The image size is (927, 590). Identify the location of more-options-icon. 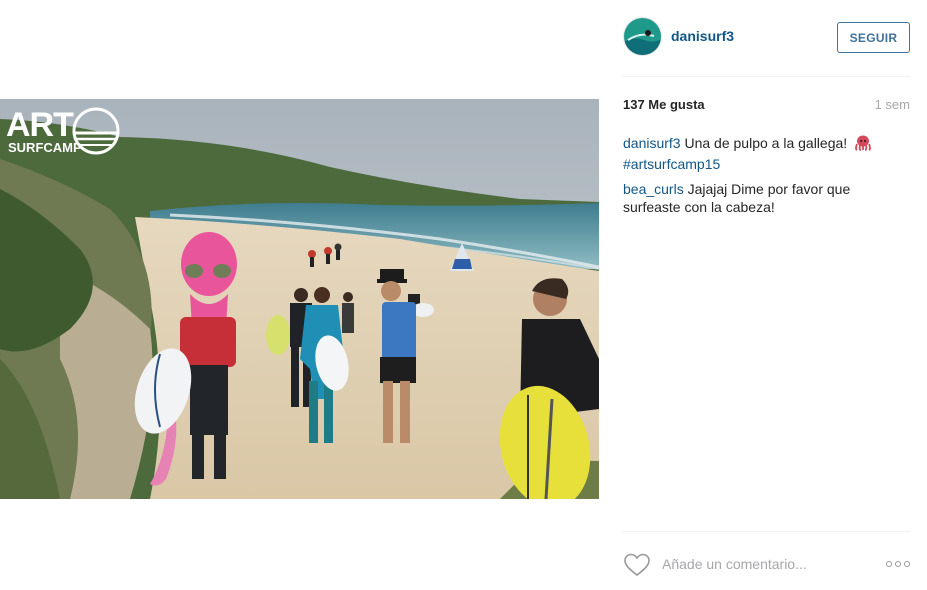
(897, 564).